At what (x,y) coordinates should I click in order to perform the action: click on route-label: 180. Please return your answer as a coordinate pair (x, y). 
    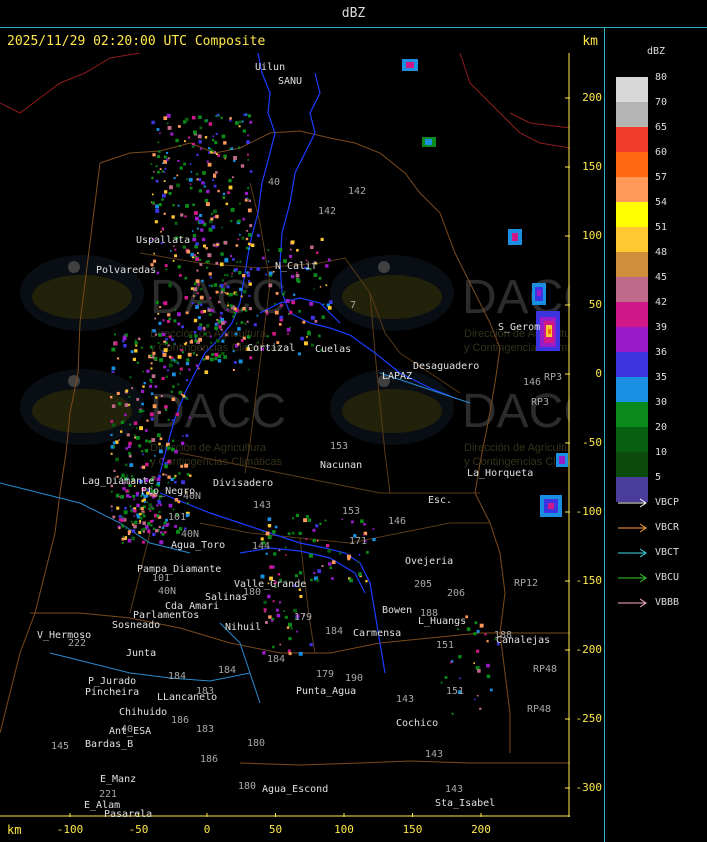
    Looking at the image, I should click on (252, 592).